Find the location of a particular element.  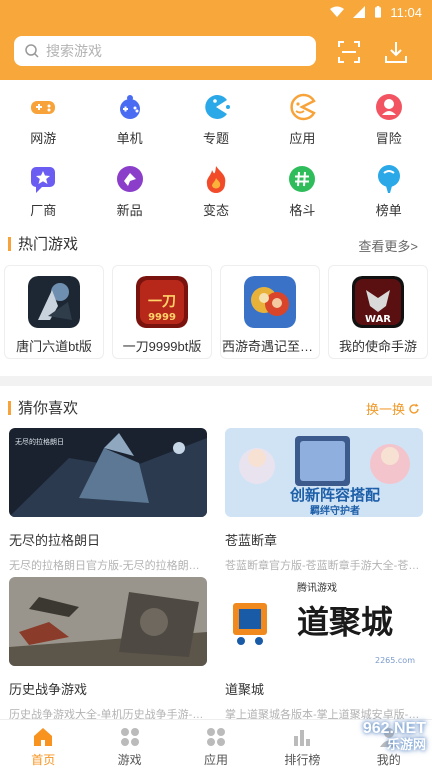

recommend-title: 苍蓝断章 is located at coordinates (251, 540).